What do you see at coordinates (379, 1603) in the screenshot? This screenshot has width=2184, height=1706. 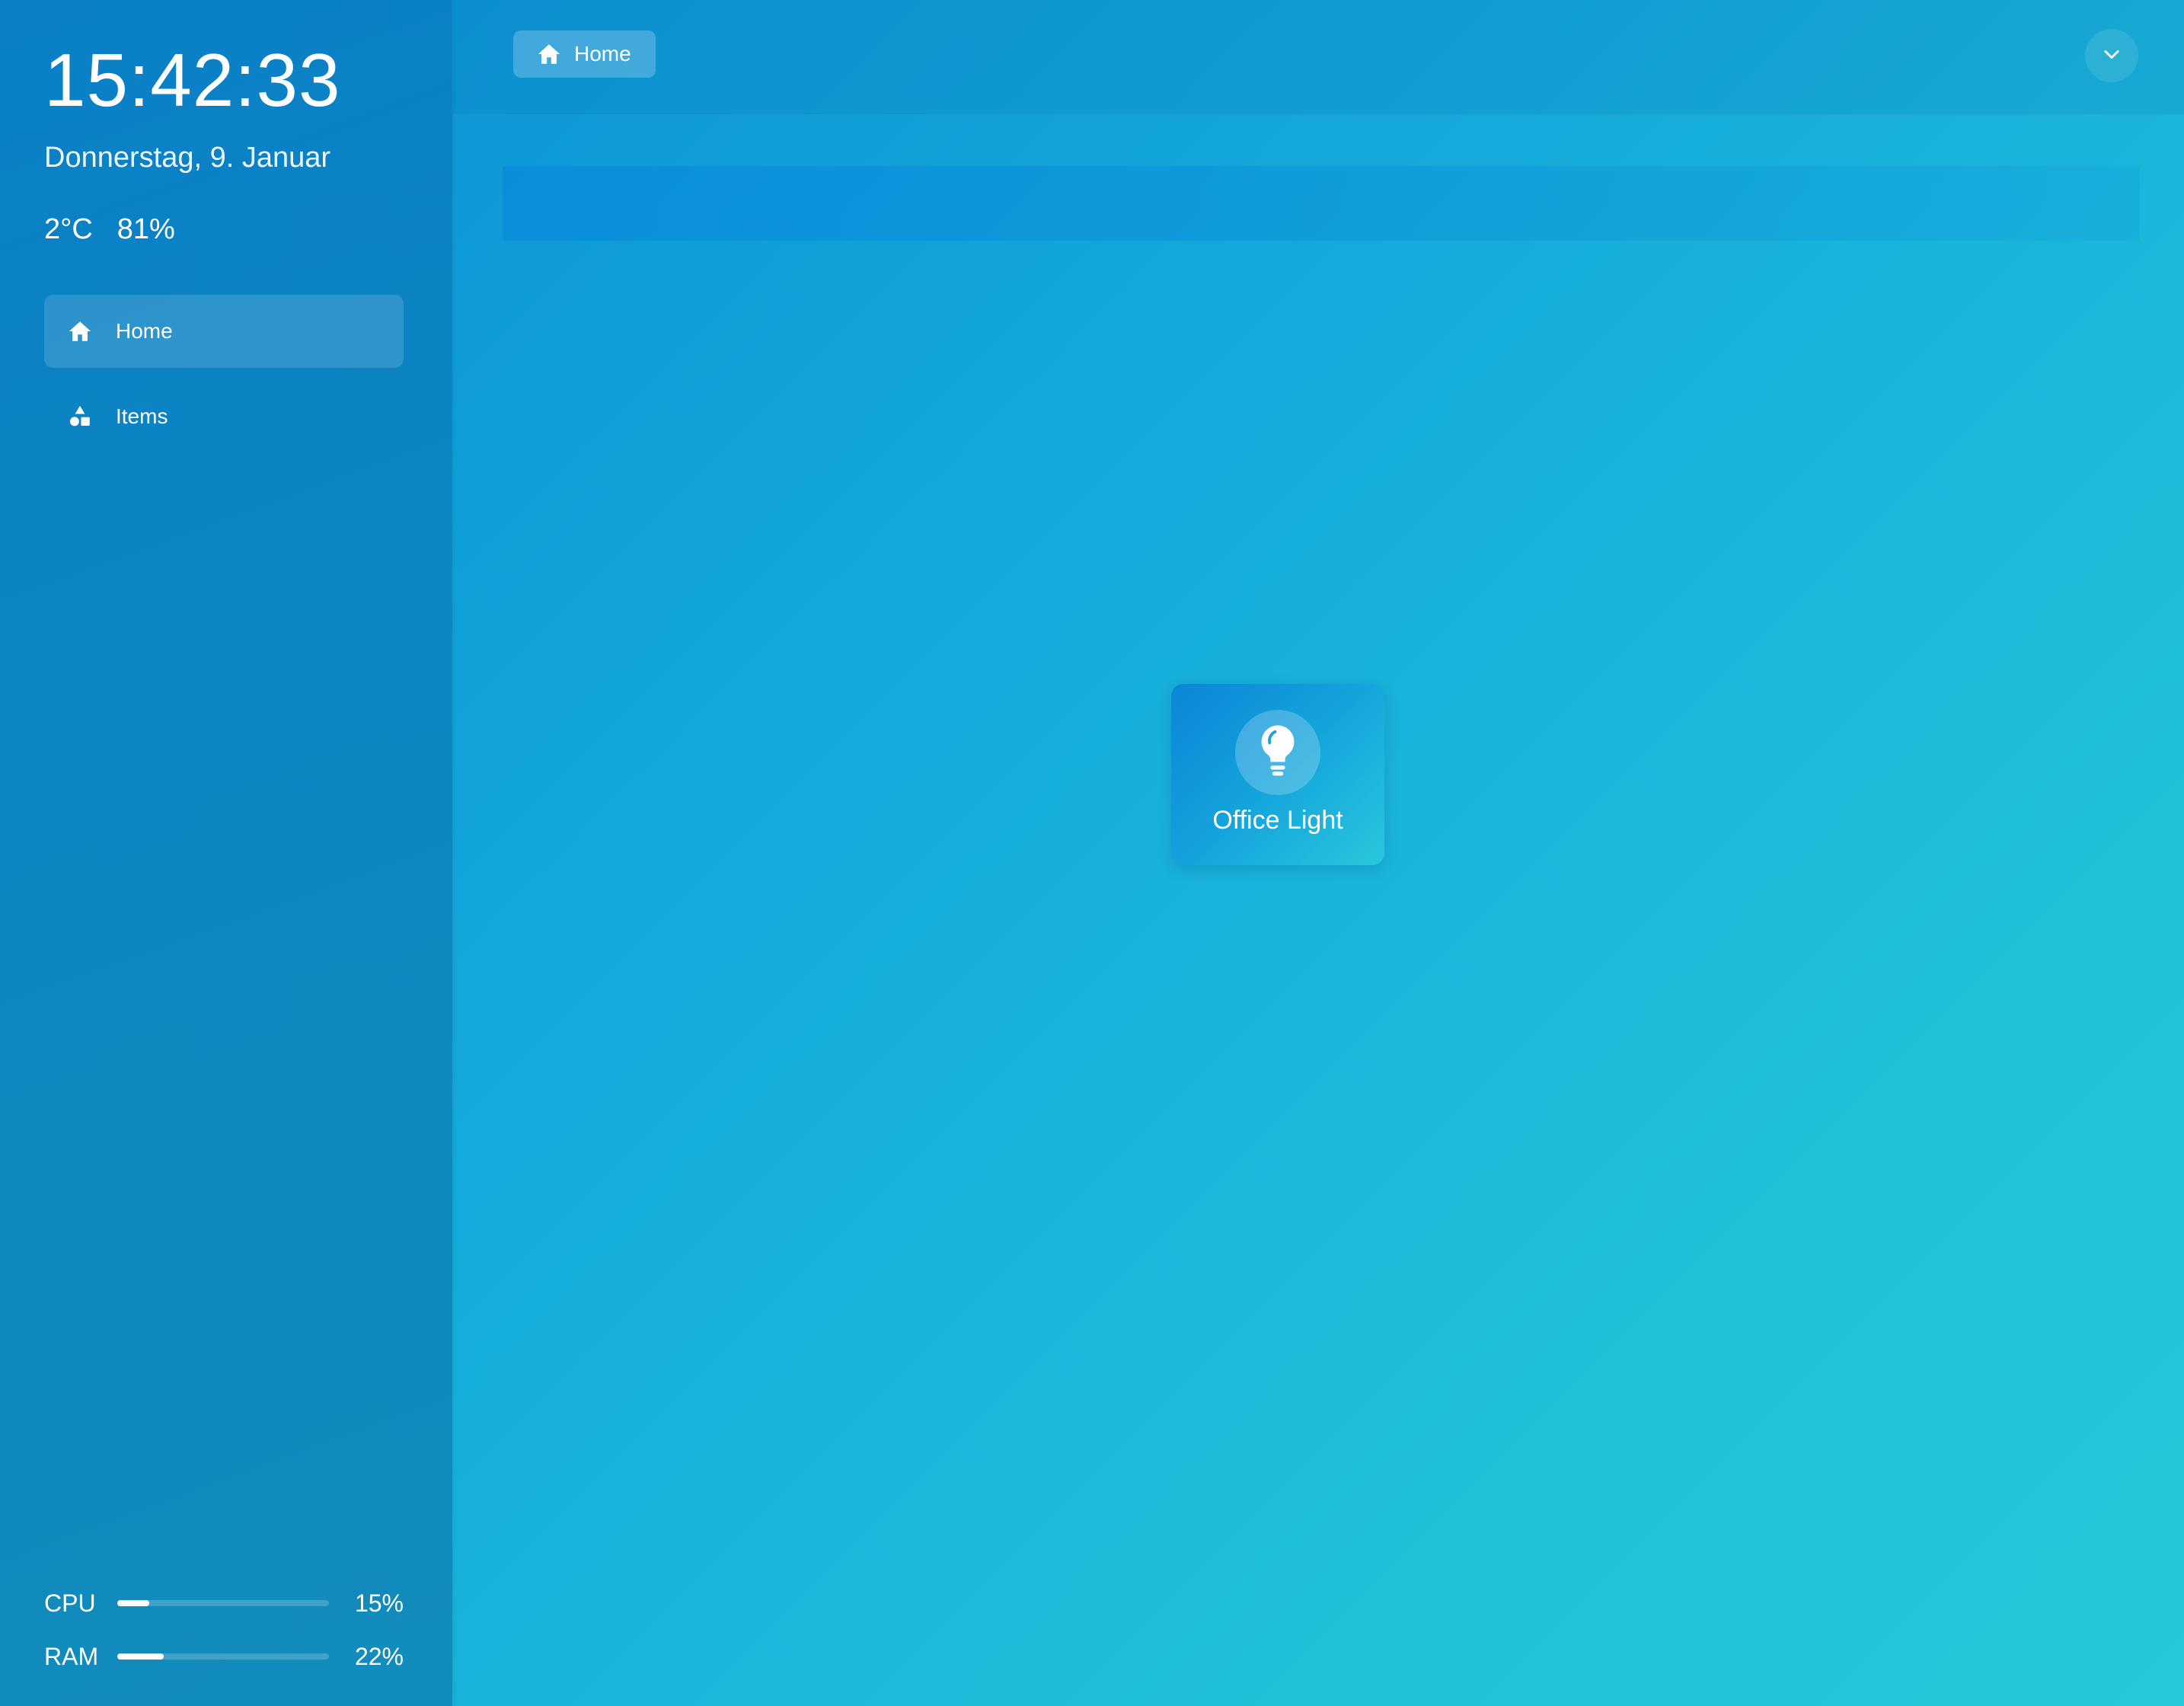 I see `cpu-value: 15%` at bounding box center [379, 1603].